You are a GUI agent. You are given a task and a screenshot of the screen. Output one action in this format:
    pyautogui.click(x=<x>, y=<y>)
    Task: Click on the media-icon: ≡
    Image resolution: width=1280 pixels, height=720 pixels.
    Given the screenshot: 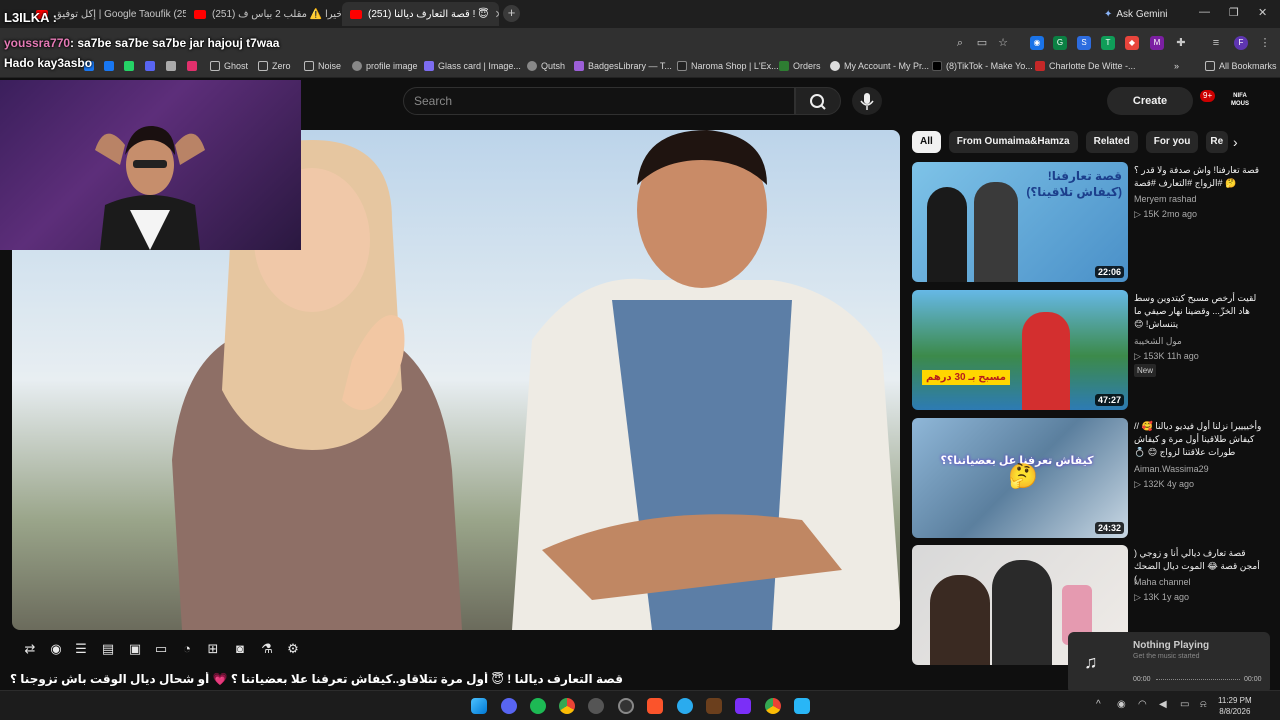 What is the action you would take?
    pyautogui.click(x=1216, y=43)
    